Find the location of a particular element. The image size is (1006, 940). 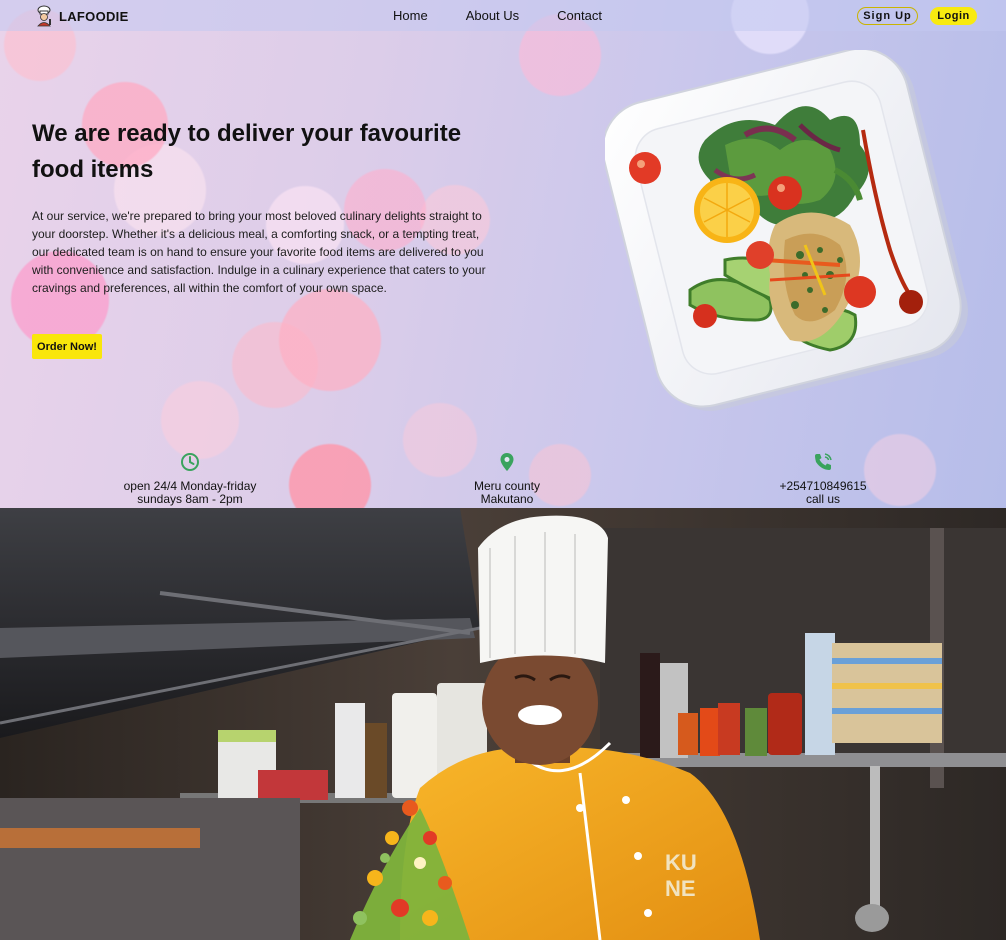

svg-text: NE is located at coordinates (680, 888).